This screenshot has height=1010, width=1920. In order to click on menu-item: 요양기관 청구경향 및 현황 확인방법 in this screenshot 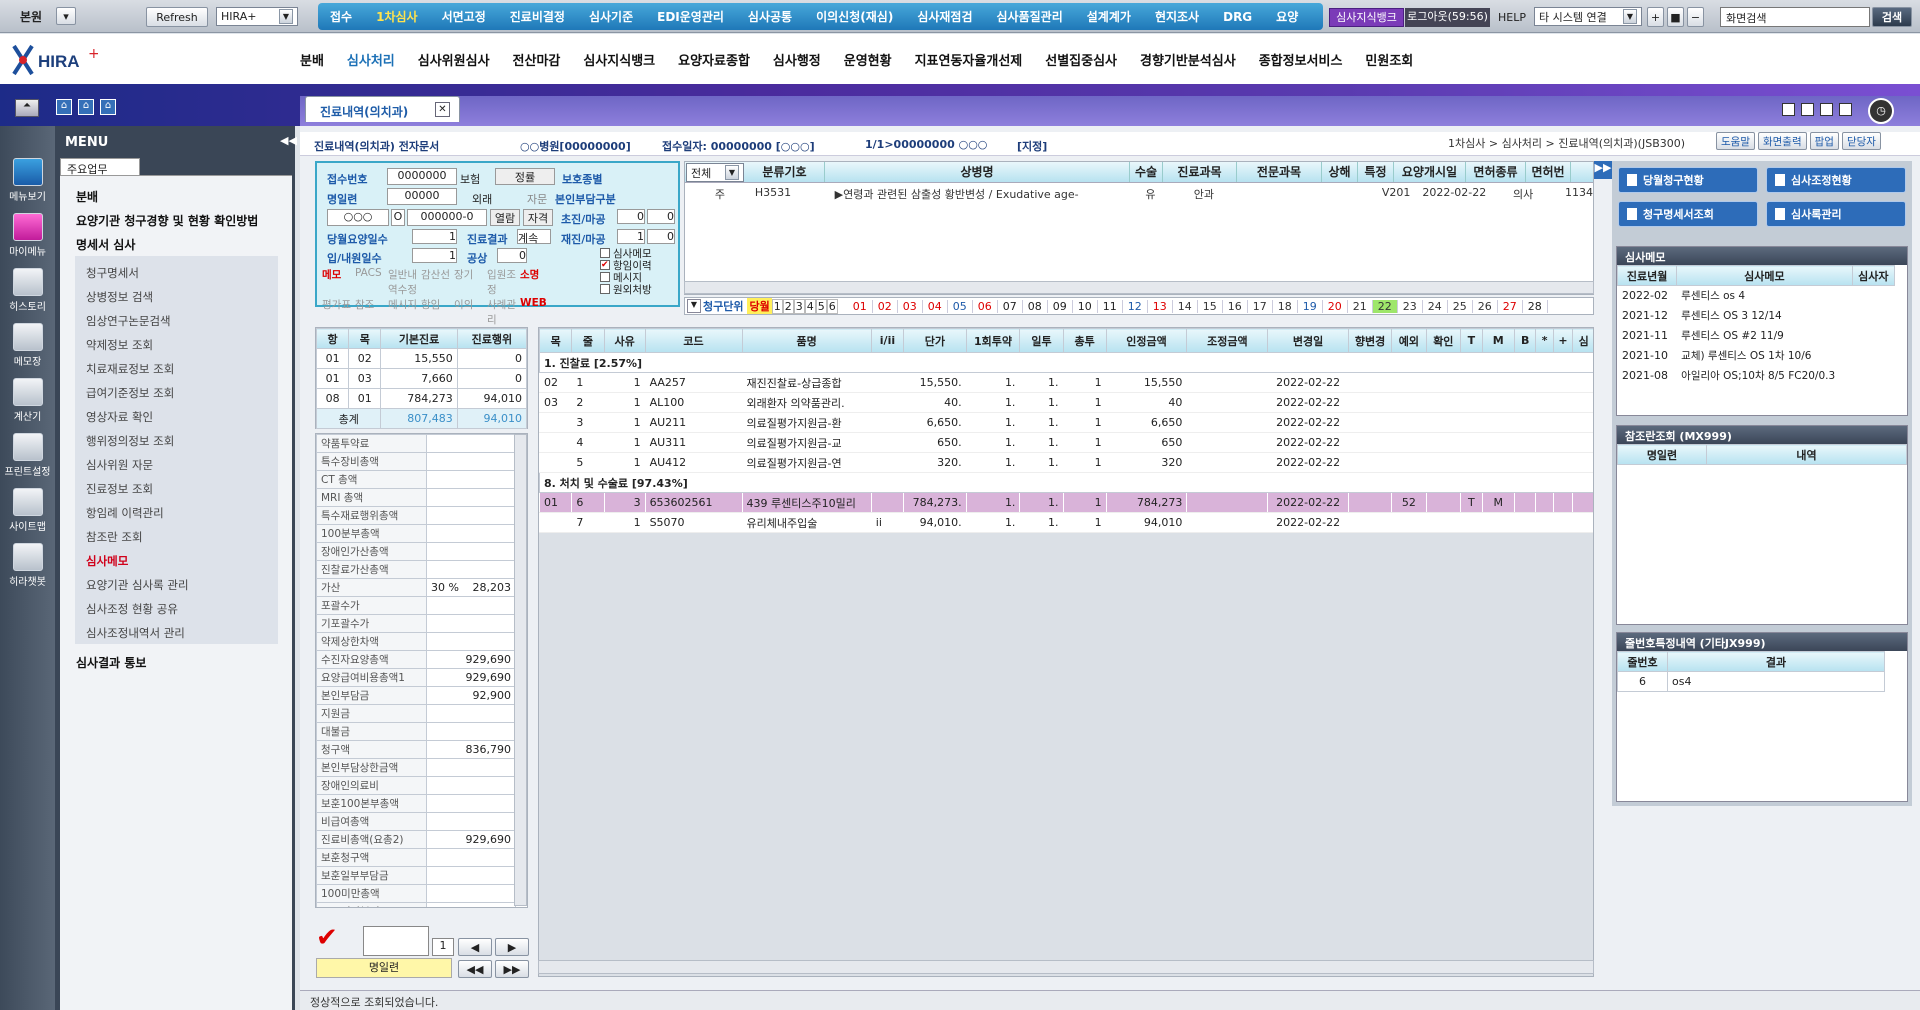, I will do `click(167, 220)`.